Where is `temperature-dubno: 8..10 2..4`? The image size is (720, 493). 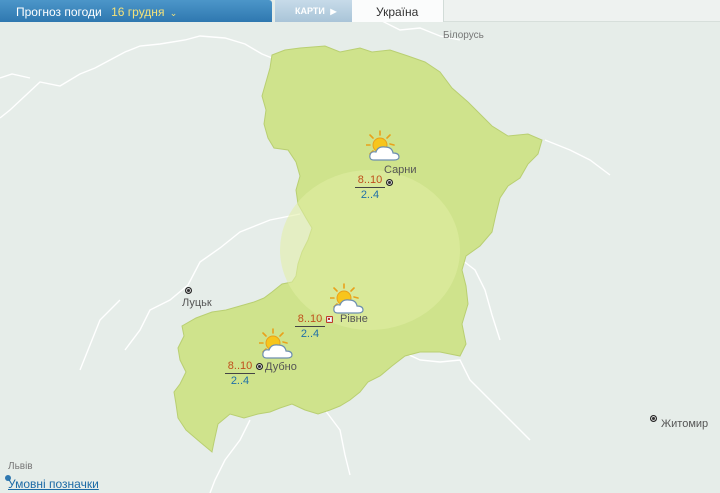
temperature-dubno: 8..10 2..4 is located at coordinates (240, 373).